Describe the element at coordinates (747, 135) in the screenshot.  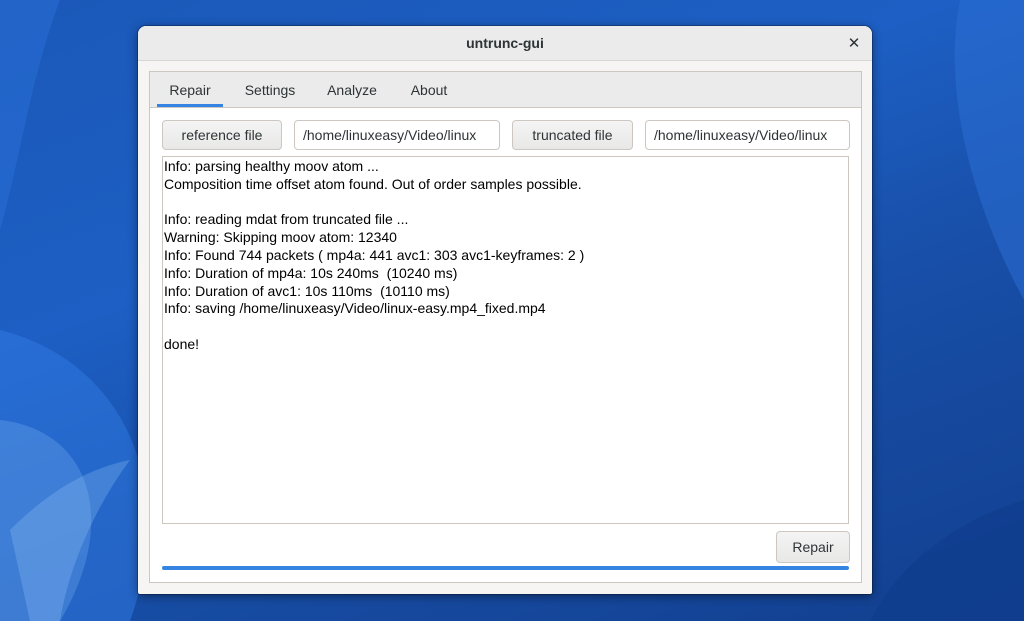
I see `truncated-file-path-field: /home/linuxeasy/Video/linux` at that location.